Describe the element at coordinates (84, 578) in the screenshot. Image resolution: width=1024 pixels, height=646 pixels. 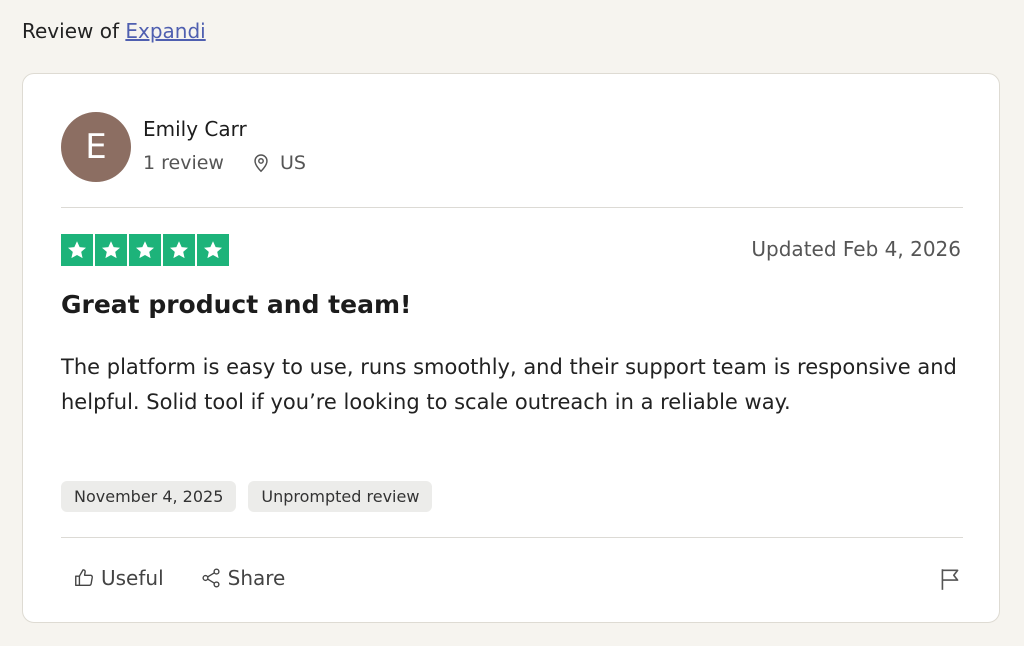
I see `thumbs-up-icon` at that location.